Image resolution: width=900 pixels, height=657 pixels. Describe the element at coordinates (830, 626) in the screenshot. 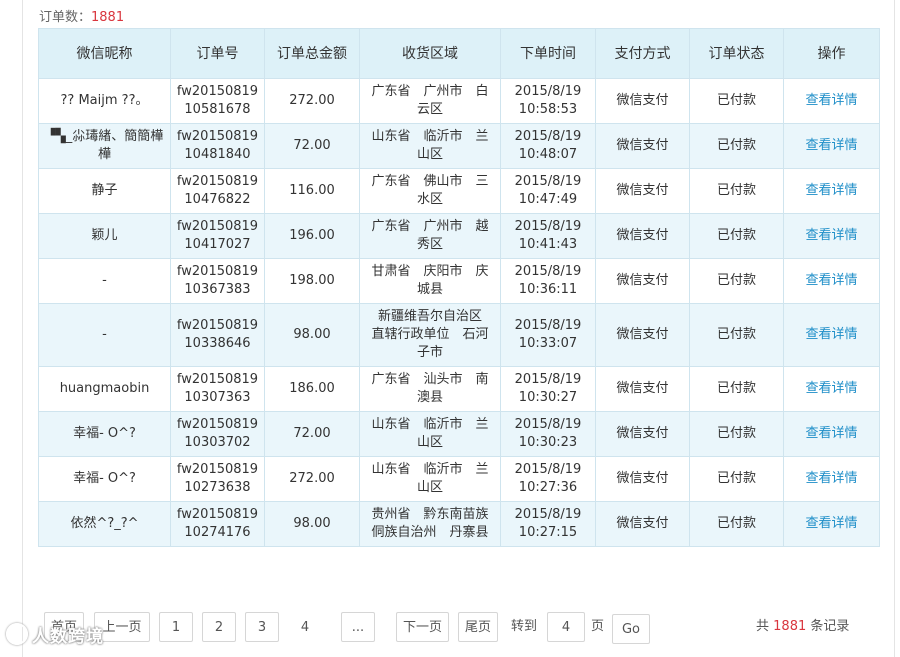

I see `total-suffix: 条记录` at that location.